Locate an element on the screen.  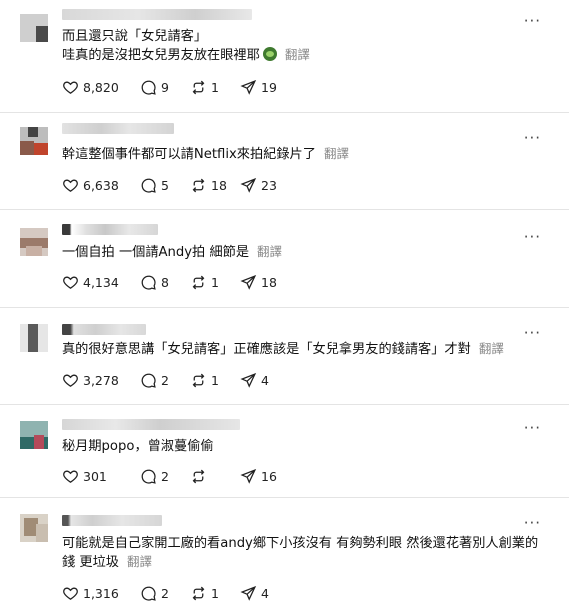
repost-count: 18 is located at coordinates (219, 185).